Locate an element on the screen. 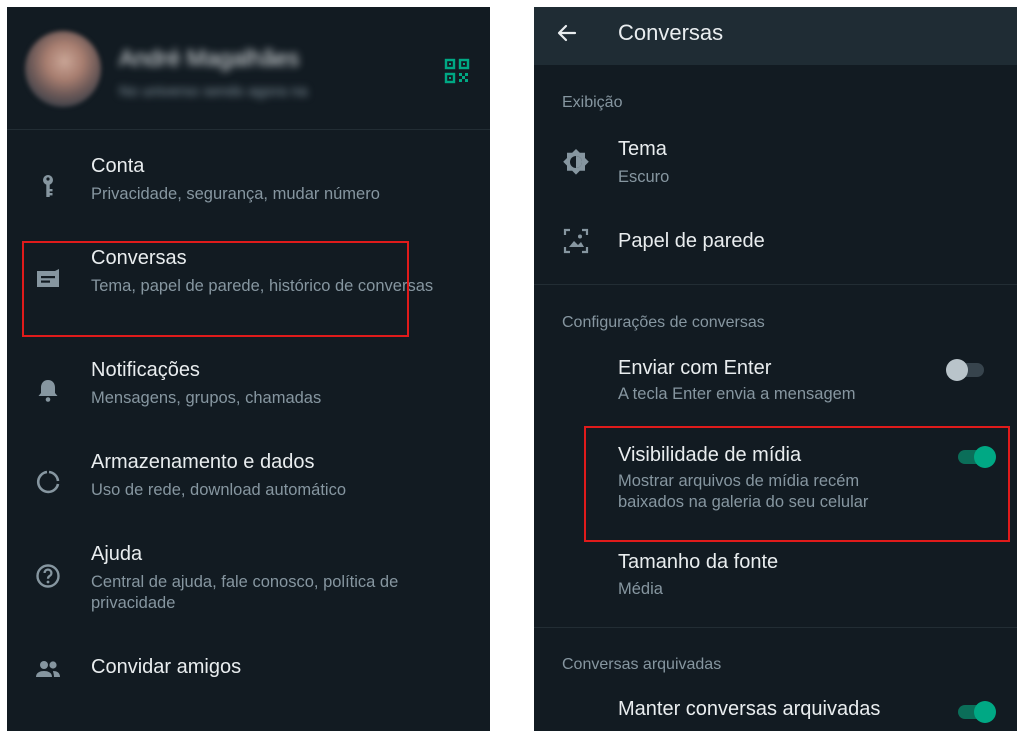 The image size is (1024, 738). setting-font-size: Tamanho da fonte Média is located at coordinates (775, 577).